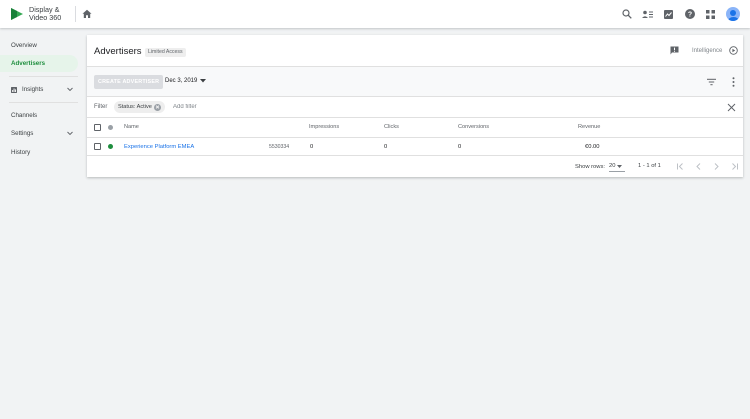 The width and height of the screenshot is (750, 419). I want to click on help-icon: ?, so click(689, 14).